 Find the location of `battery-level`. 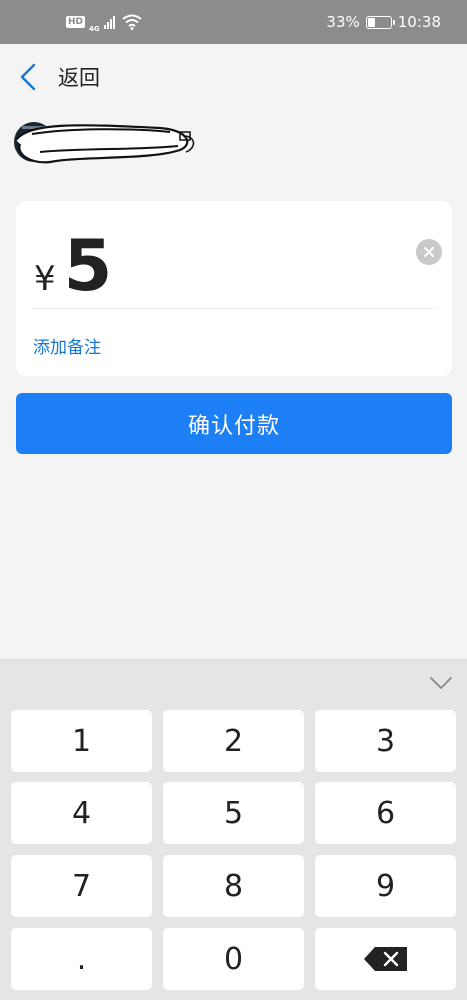

battery-level is located at coordinates (371, 22).